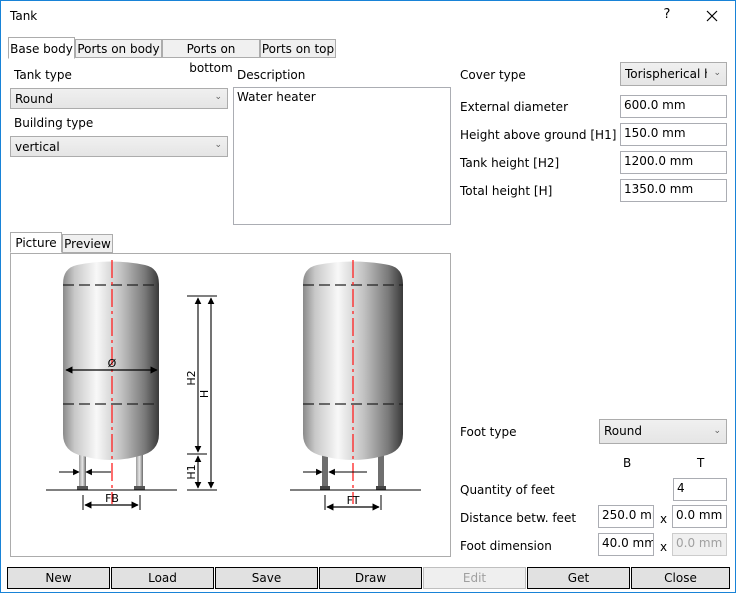 The width and height of the screenshot is (736, 593). Describe the element at coordinates (699, 516) in the screenshot. I see `distance-t-input: 0.0 mm` at that location.